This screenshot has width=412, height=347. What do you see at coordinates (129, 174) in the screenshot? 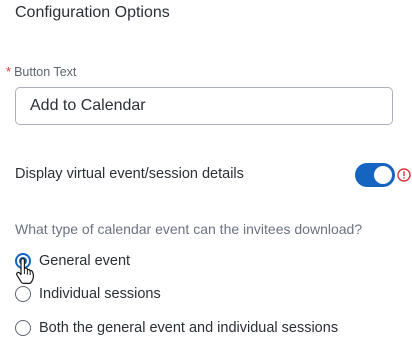
I see `virtual-details-label: Display virtual event/session details` at bounding box center [129, 174].